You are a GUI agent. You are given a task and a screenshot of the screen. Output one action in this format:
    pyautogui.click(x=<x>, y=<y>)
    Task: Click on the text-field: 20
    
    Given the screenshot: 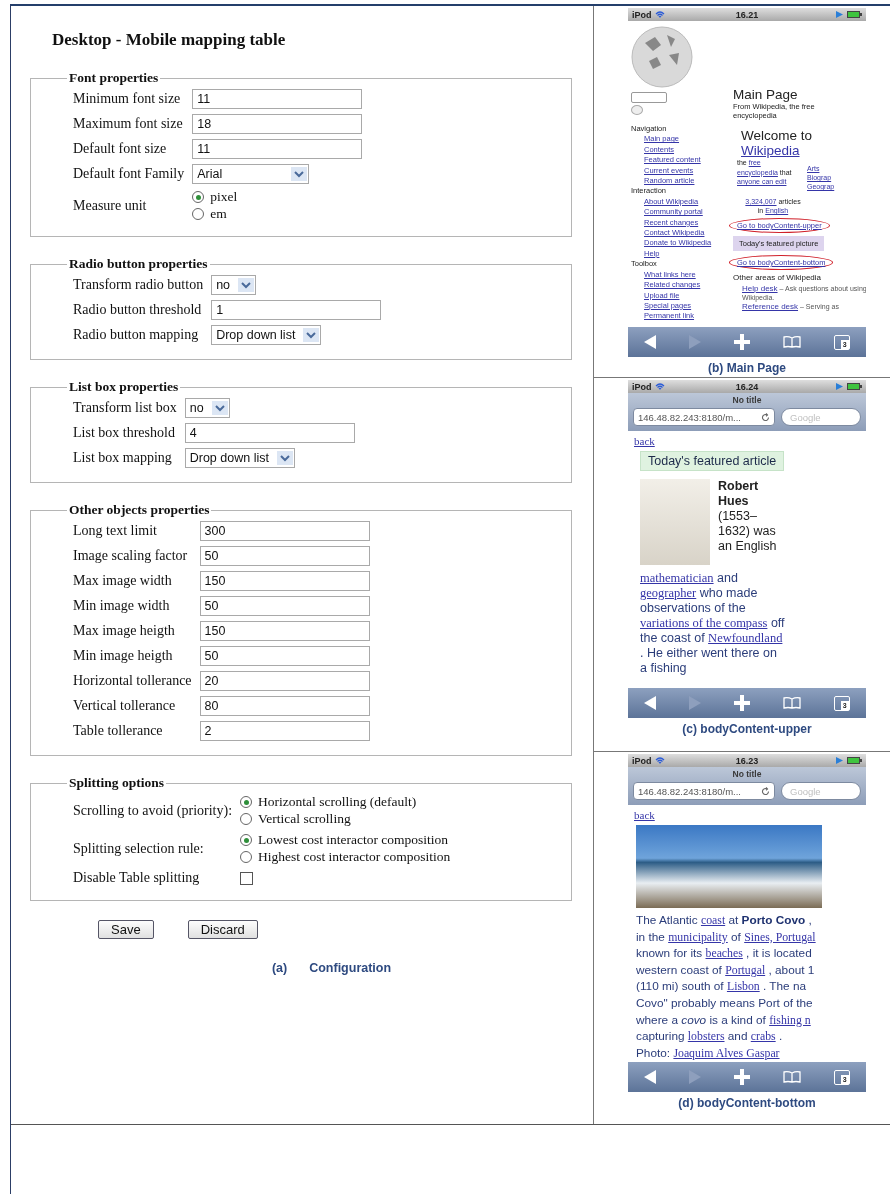 What is the action you would take?
    pyautogui.click(x=284, y=681)
    